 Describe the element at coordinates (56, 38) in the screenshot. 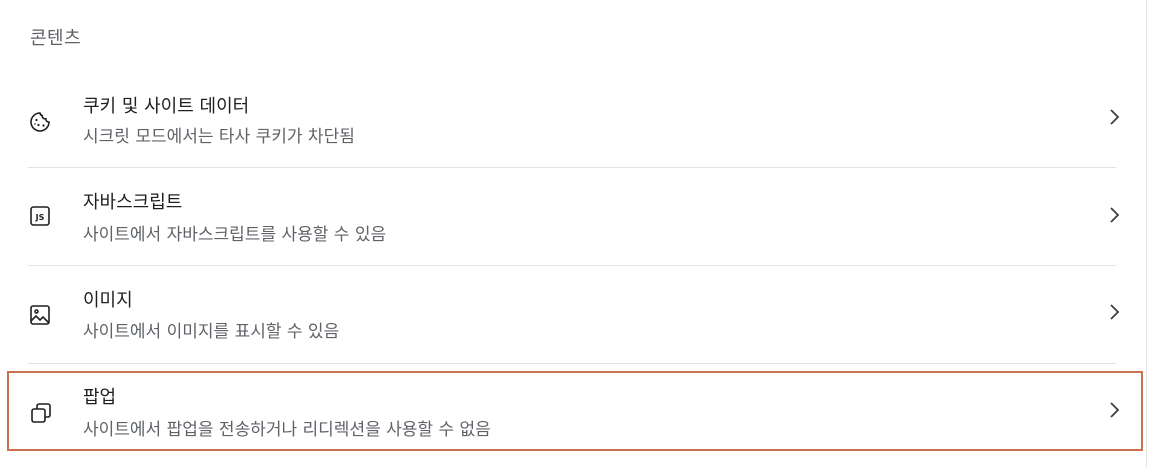

I see `section-title: 콘텐츠` at that location.